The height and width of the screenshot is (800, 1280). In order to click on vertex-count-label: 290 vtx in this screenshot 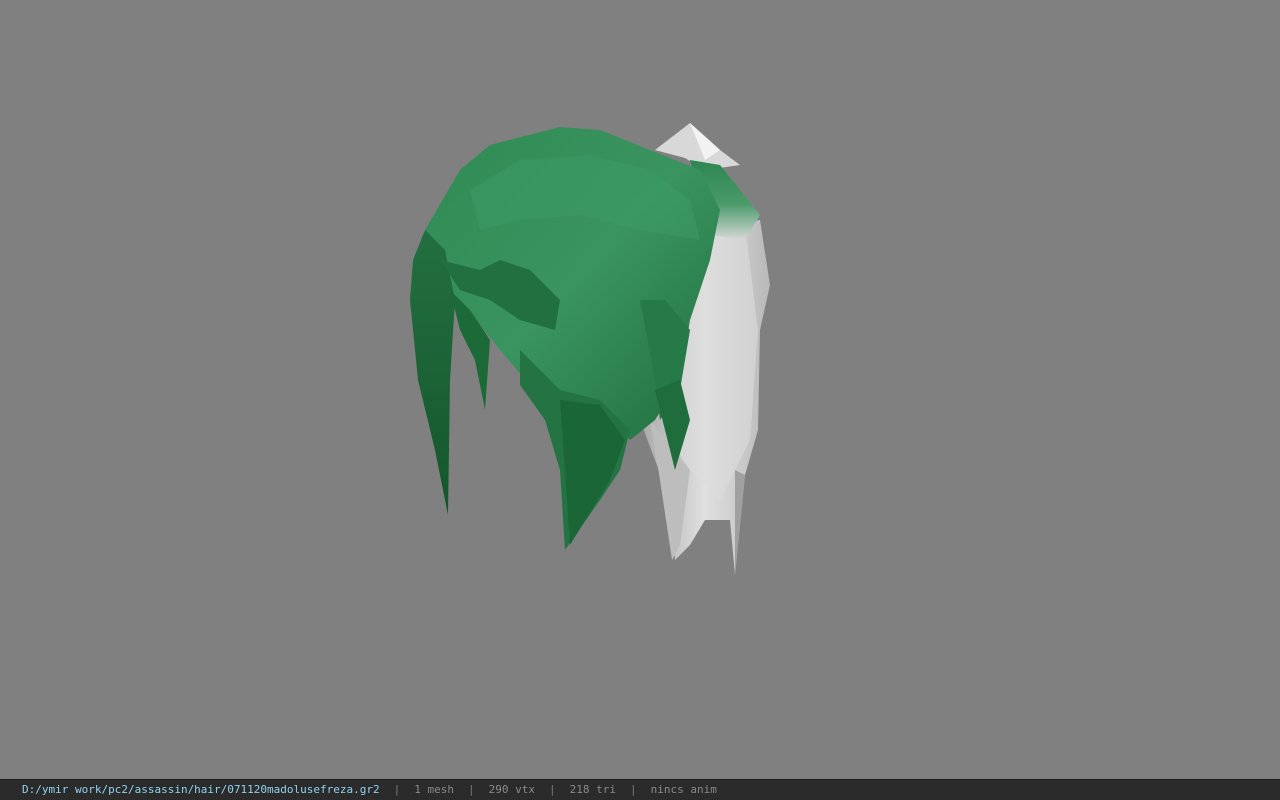, I will do `click(511, 789)`.